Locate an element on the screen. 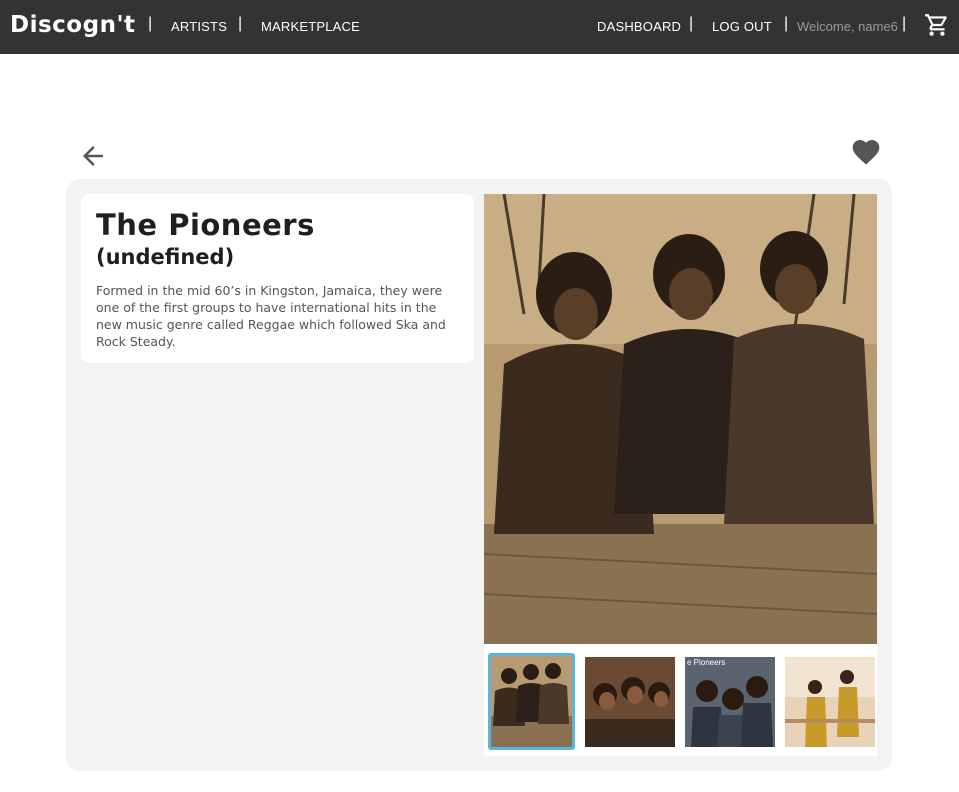 This screenshot has width=959, height=792. thumbnail-3: e Pioneers is located at coordinates (730, 702).